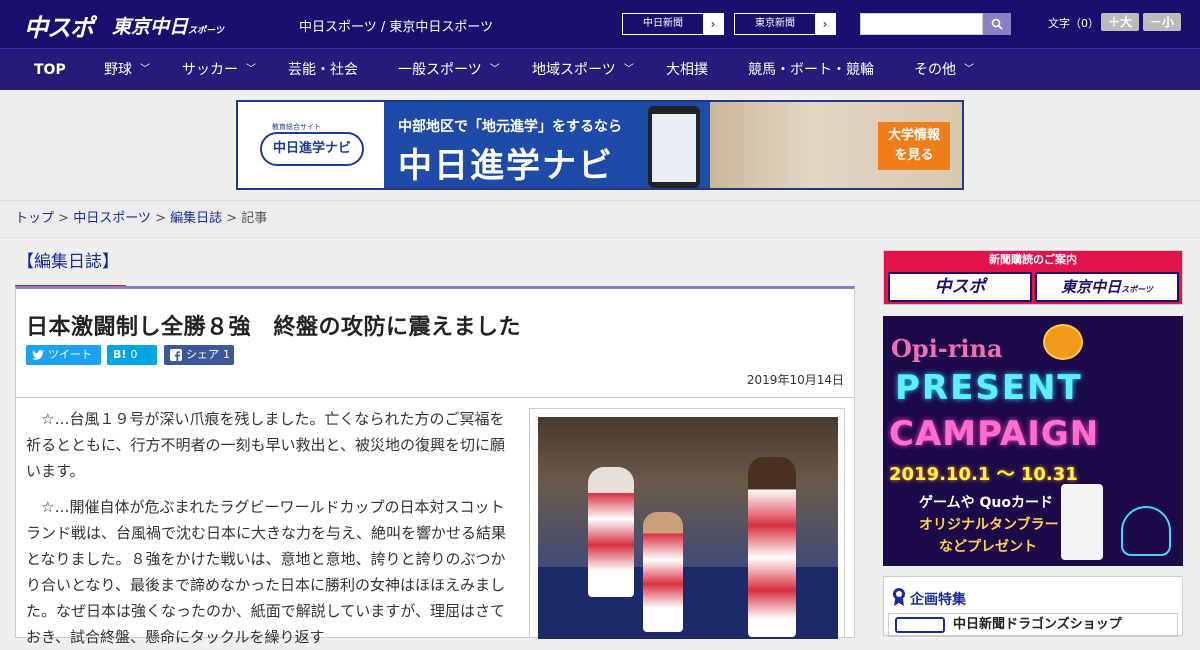 Image resolution: width=1200 pixels, height=650 pixels. What do you see at coordinates (70, 269) in the screenshot?
I see `category-heading: 【編集日誌】` at bounding box center [70, 269].